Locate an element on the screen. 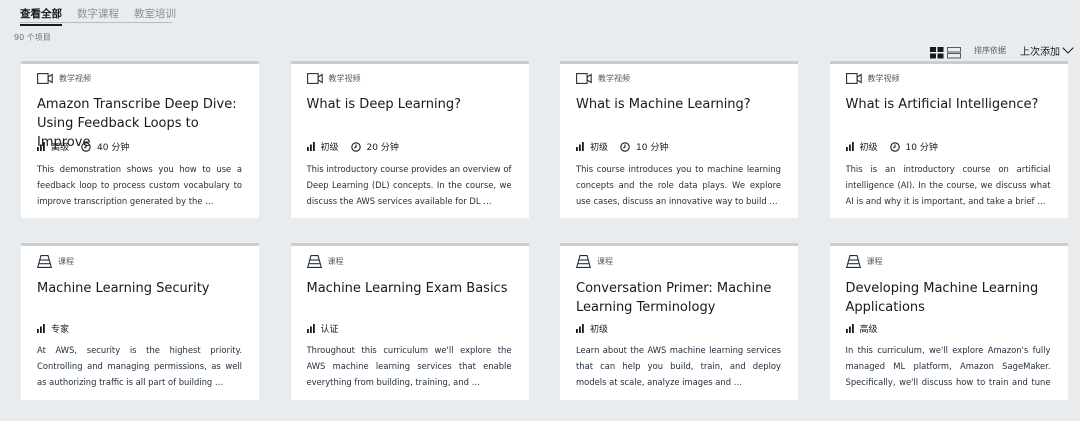 The image size is (1080, 421). card-meta: 专家 is located at coordinates (59, 328).